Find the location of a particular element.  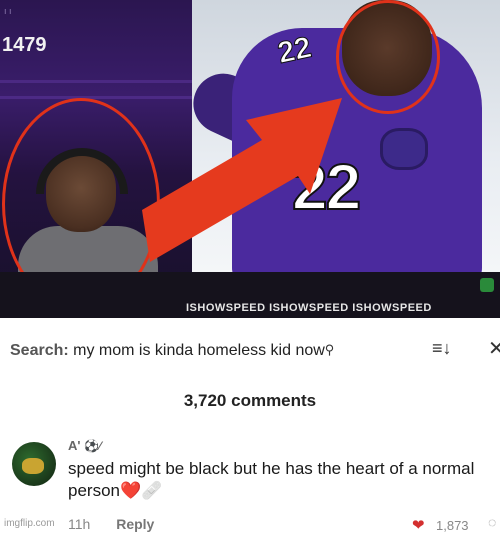

search-term: my mom is kinda homeless kid now is located at coordinates (199, 350).